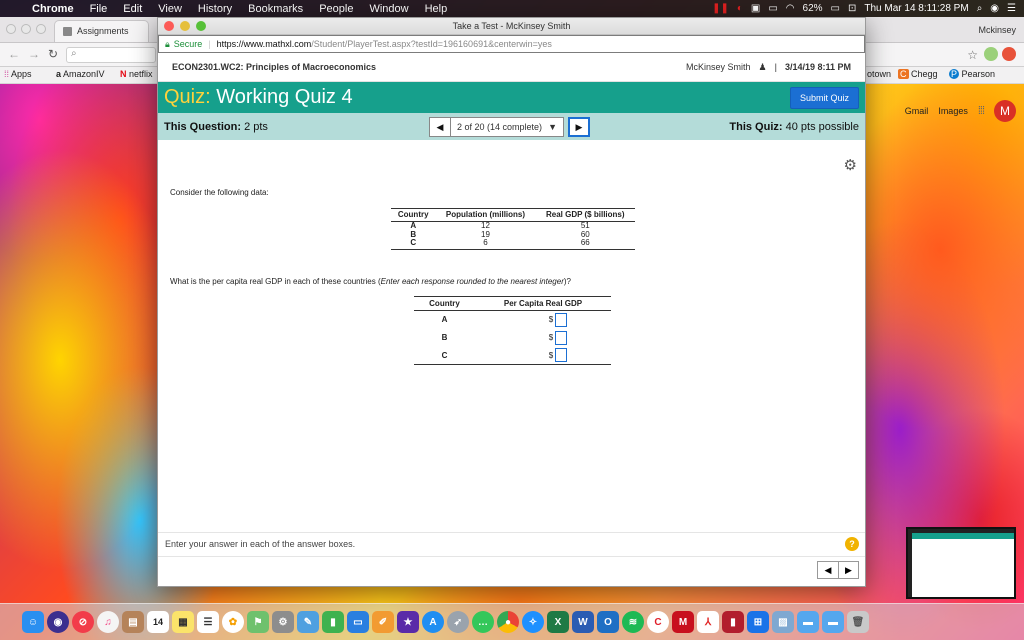  I want to click on images-link: Images, so click(953, 111).